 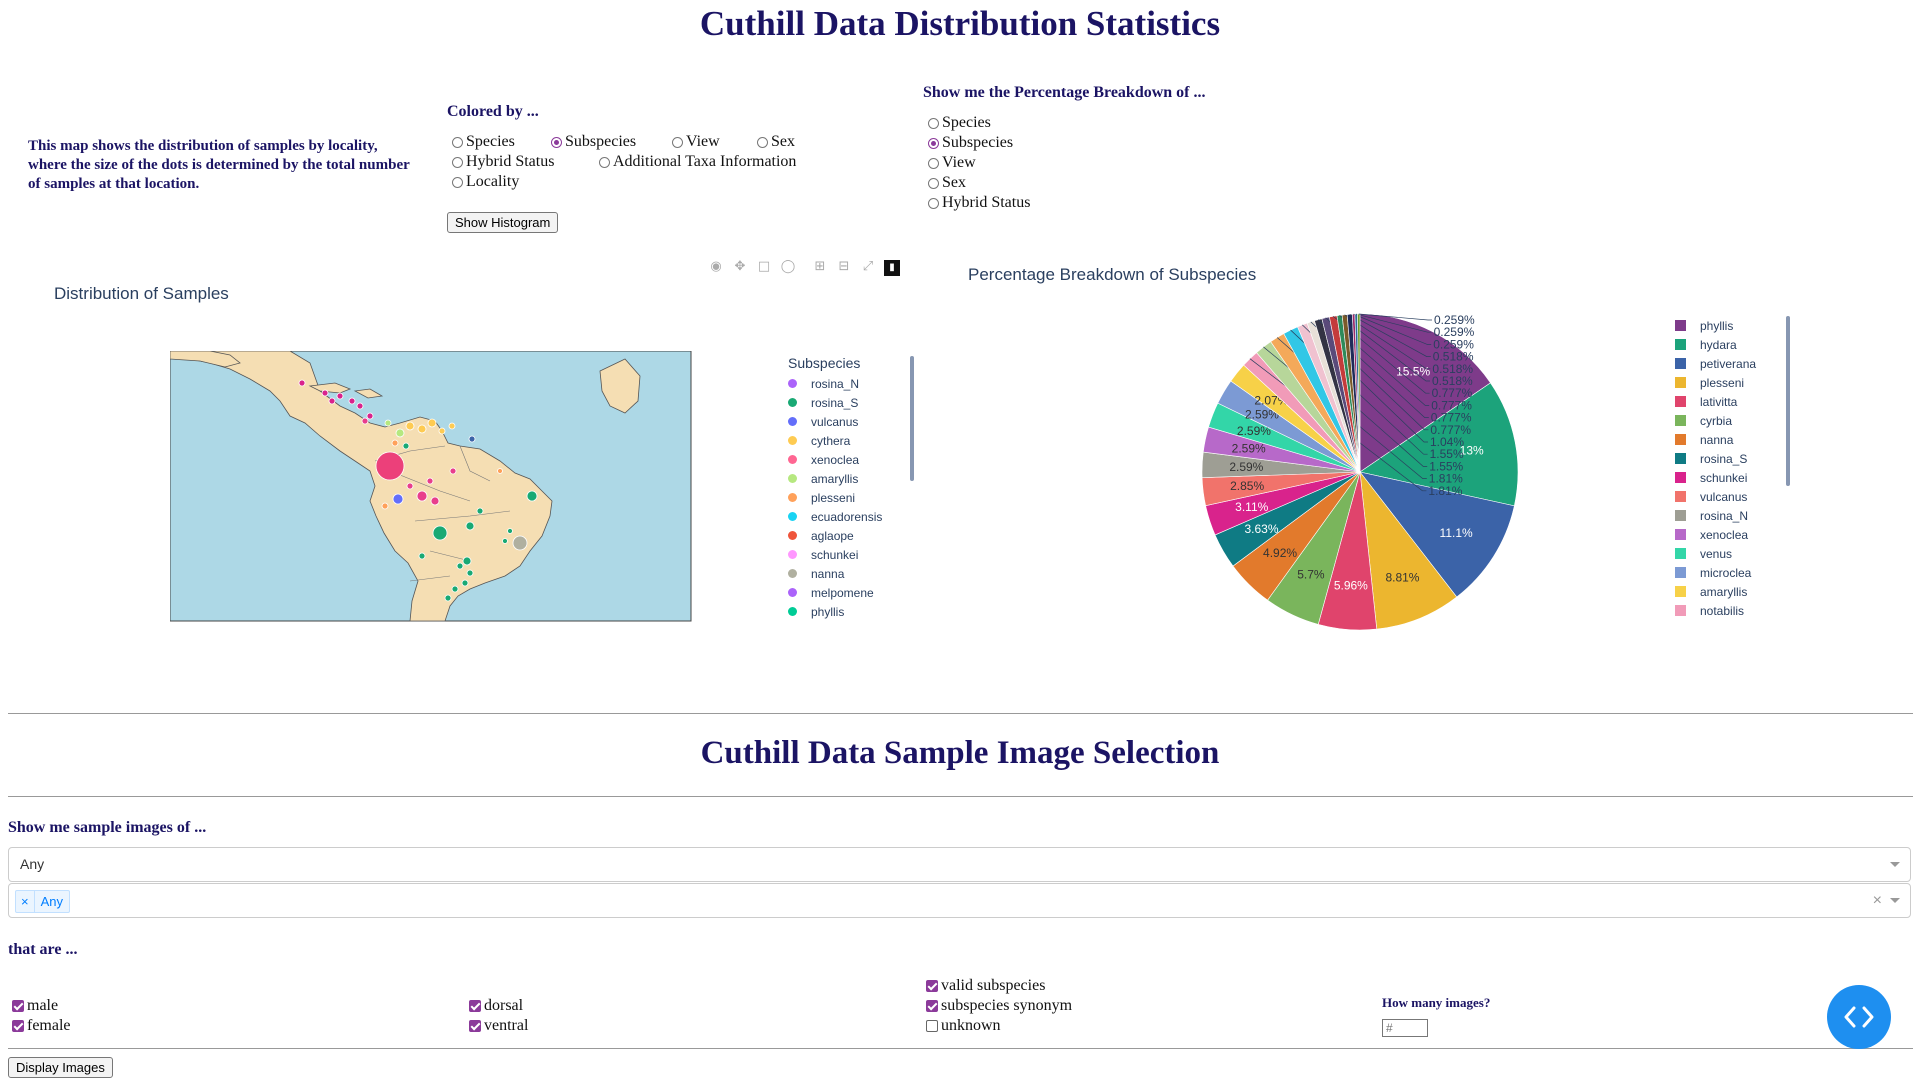 What do you see at coordinates (593, 142) in the screenshot?
I see `colored-by-subspecies: Subspecies` at bounding box center [593, 142].